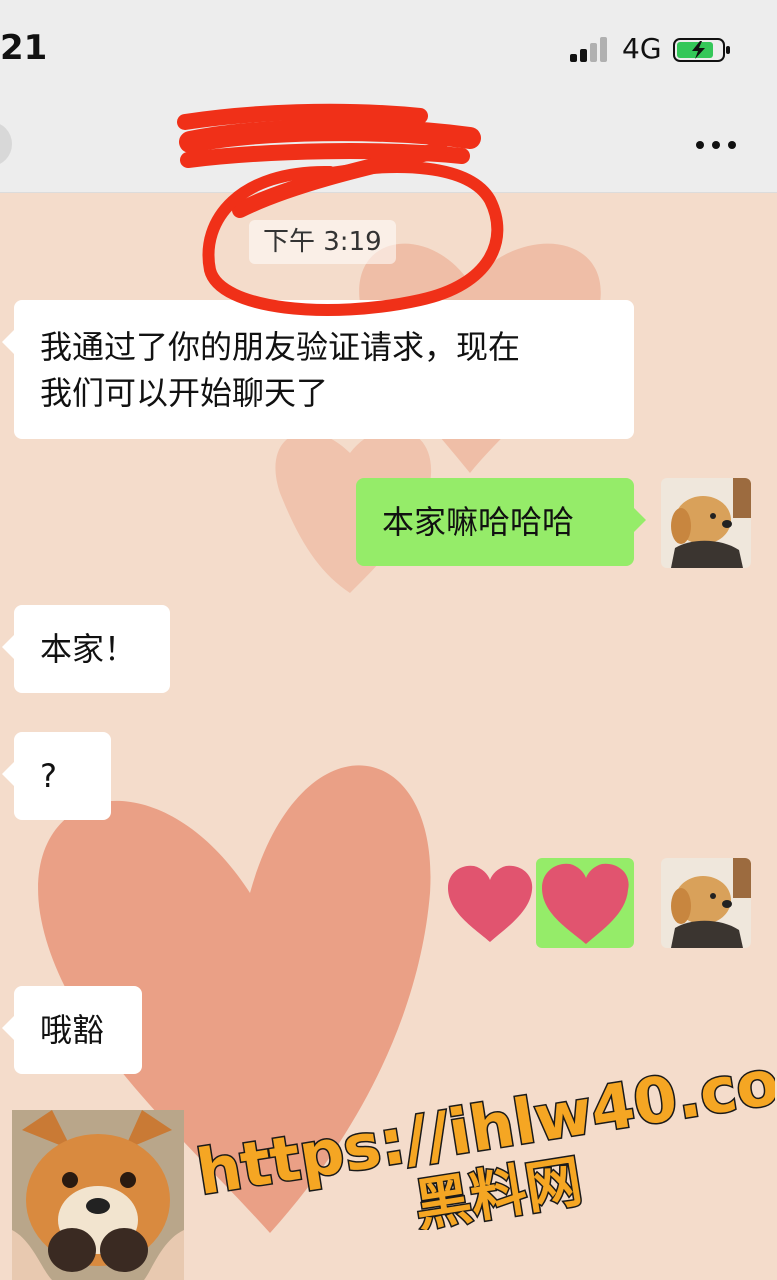 This screenshot has width=777, height=1280. I want to click on battery-icon, so click(701, 50).